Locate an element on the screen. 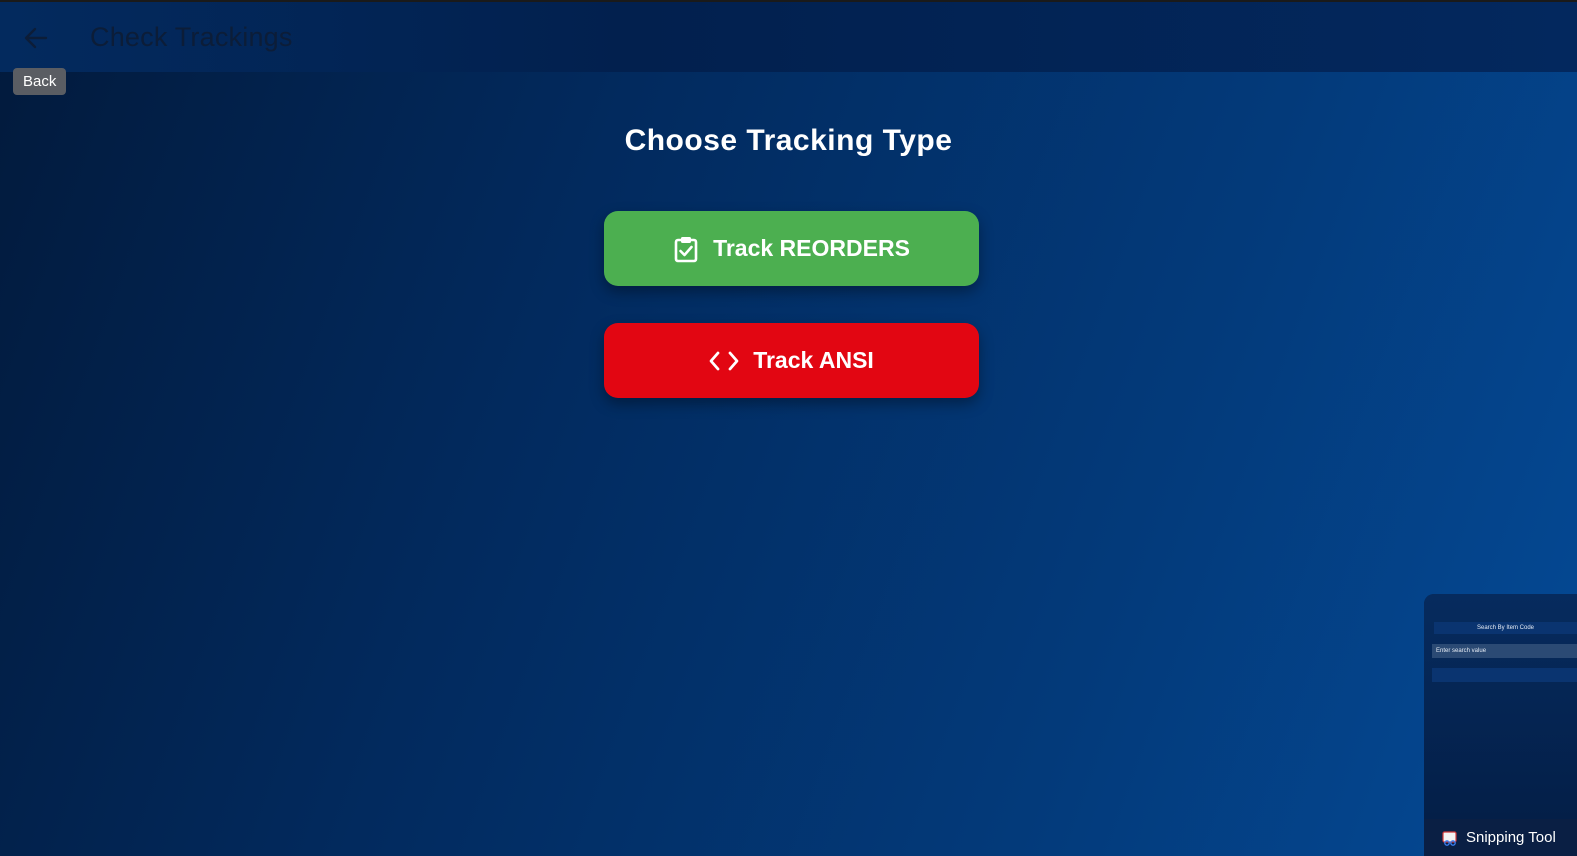 The width and height of the screenshot is (1577, 856). snipping-tool-label-bar: Snipping Tool is located at coordinates (1500, 837).